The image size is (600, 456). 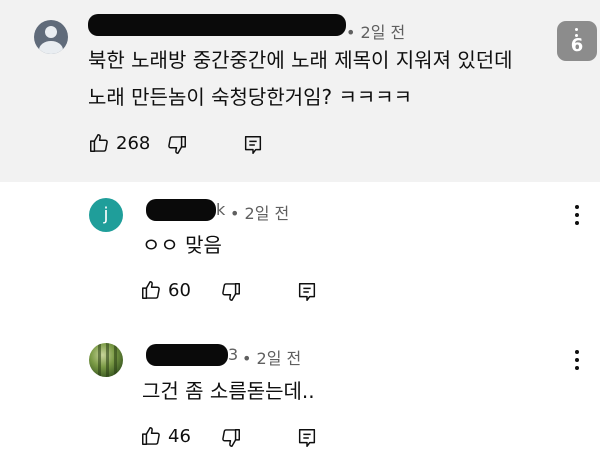 I want to click on username-suffix: k, so click(x=221, y=209).